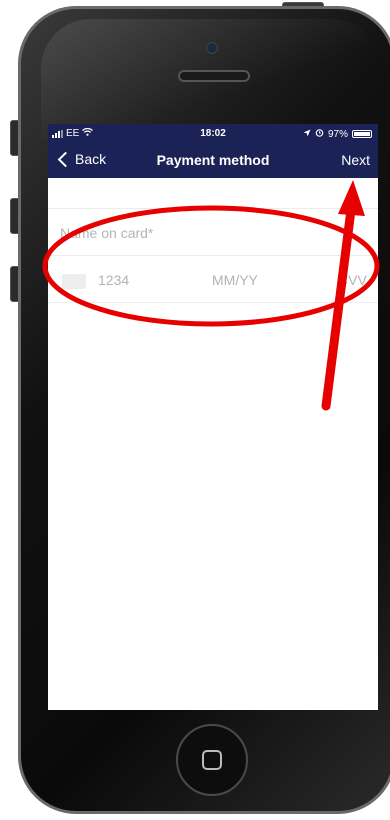  I want to click on status-bar: EE 18:02 97%, so click(213, 134).